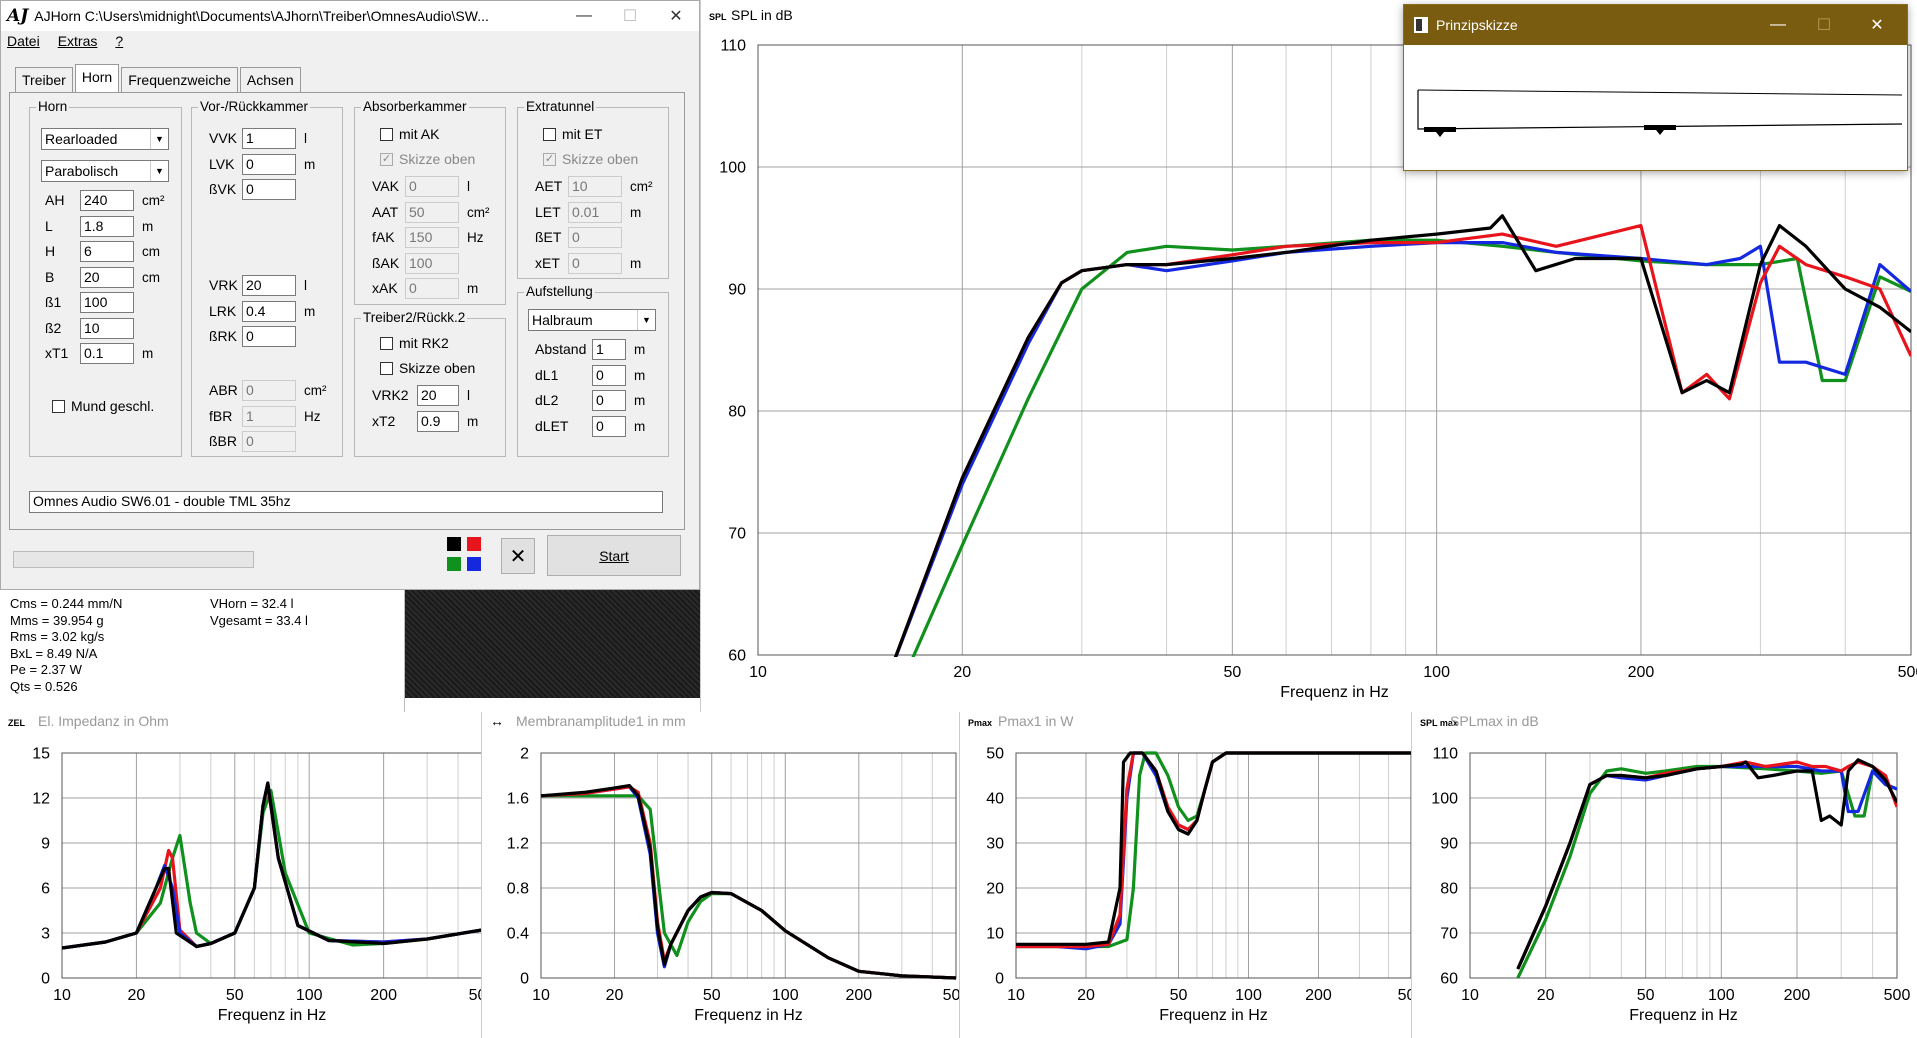 The height and width of the screenshot is (1038, 1917). What do you see at coordinates (592, 320) in the screenshot?
I see `aufstellung-select: Halbraum ▼` at bounding box center [592, 320].